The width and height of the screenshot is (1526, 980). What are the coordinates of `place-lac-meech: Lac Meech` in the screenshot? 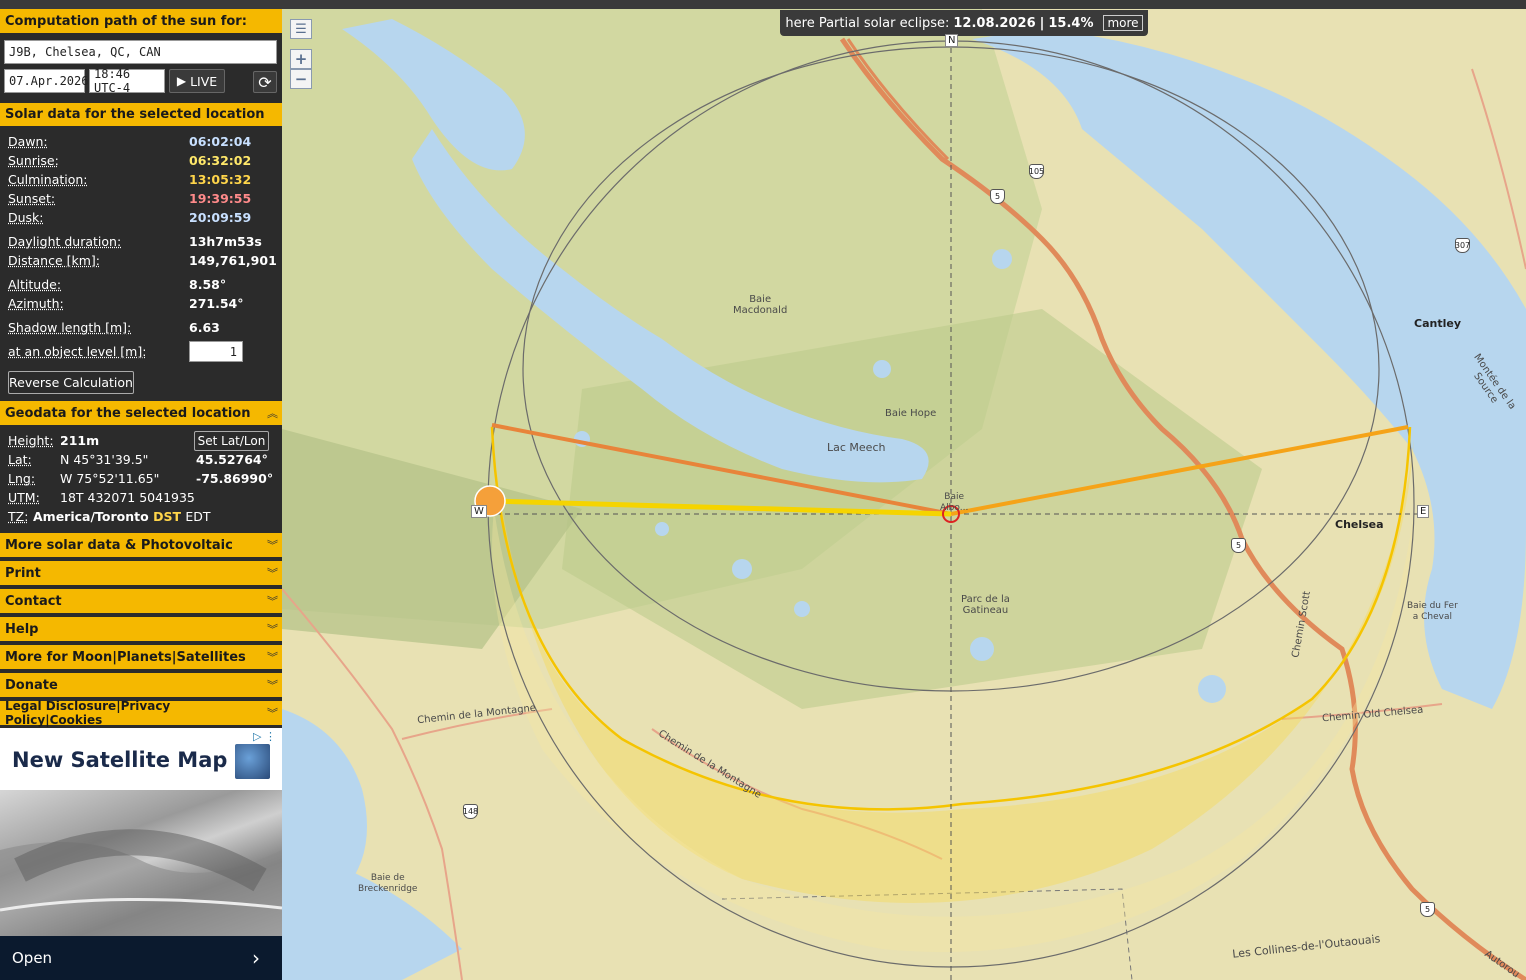 It's located at (856, 447).